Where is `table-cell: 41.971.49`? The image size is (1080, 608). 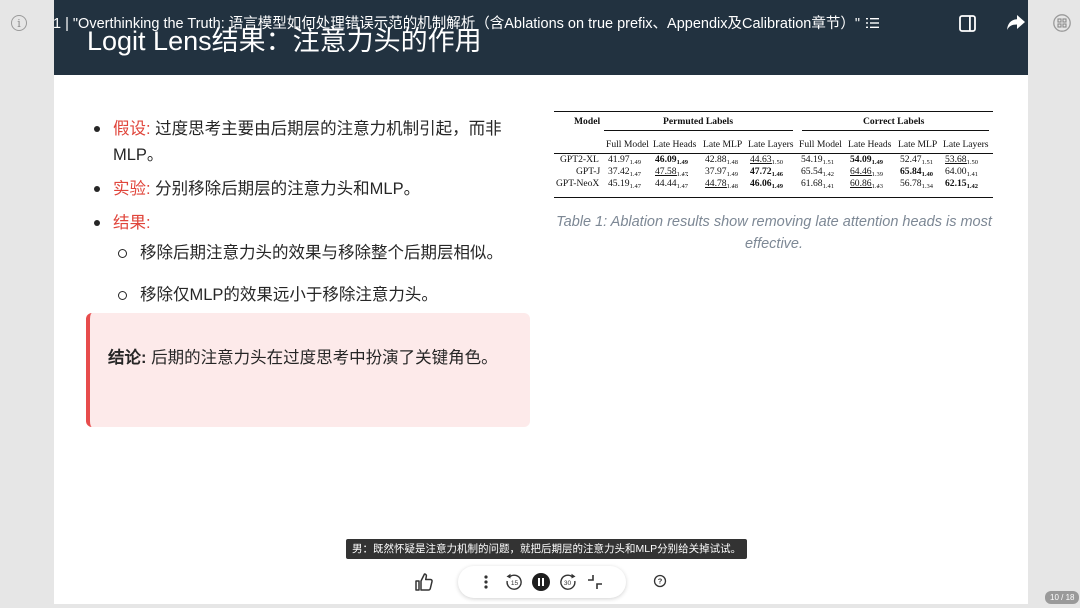
table-cell: 41.971.49 is located at coordinates (624, 160).